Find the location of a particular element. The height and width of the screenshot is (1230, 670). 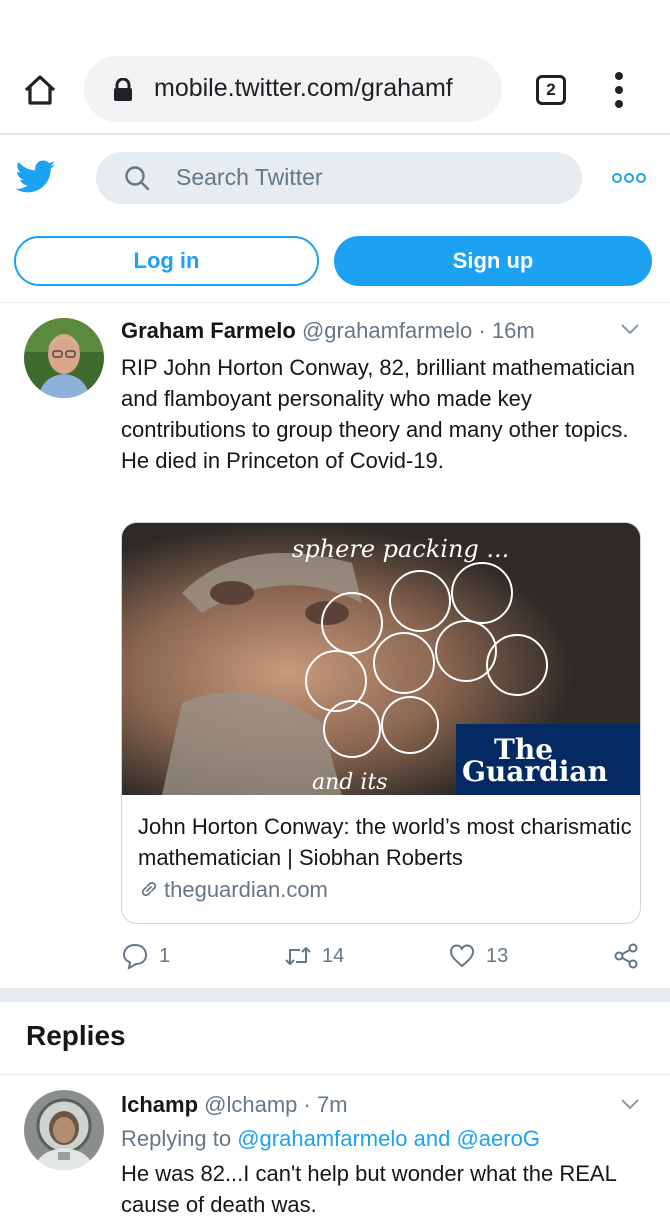

browser-toolbar: mobile.twitter.com/grahamf 2 is located at coordinates (335, 67).